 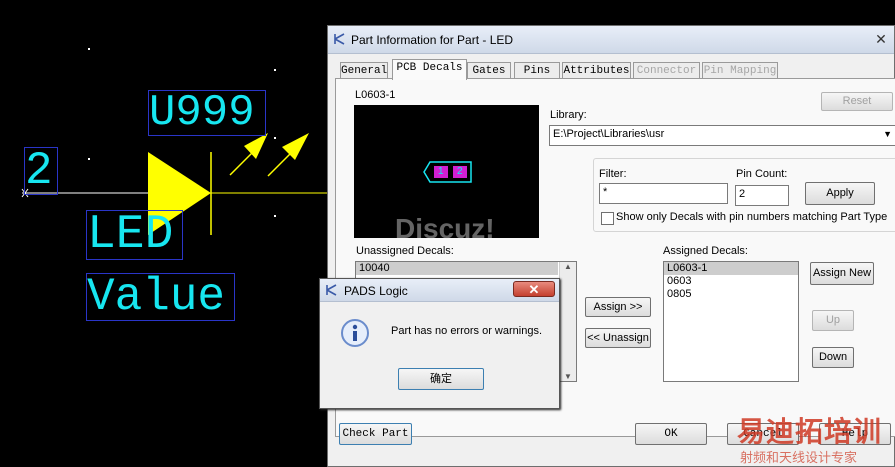 What do you see at coordinates (722, 135) in the screenshot?
I see `library-select: E:\Project\Libraries\usr ▼` at bounding box center [722, 135].